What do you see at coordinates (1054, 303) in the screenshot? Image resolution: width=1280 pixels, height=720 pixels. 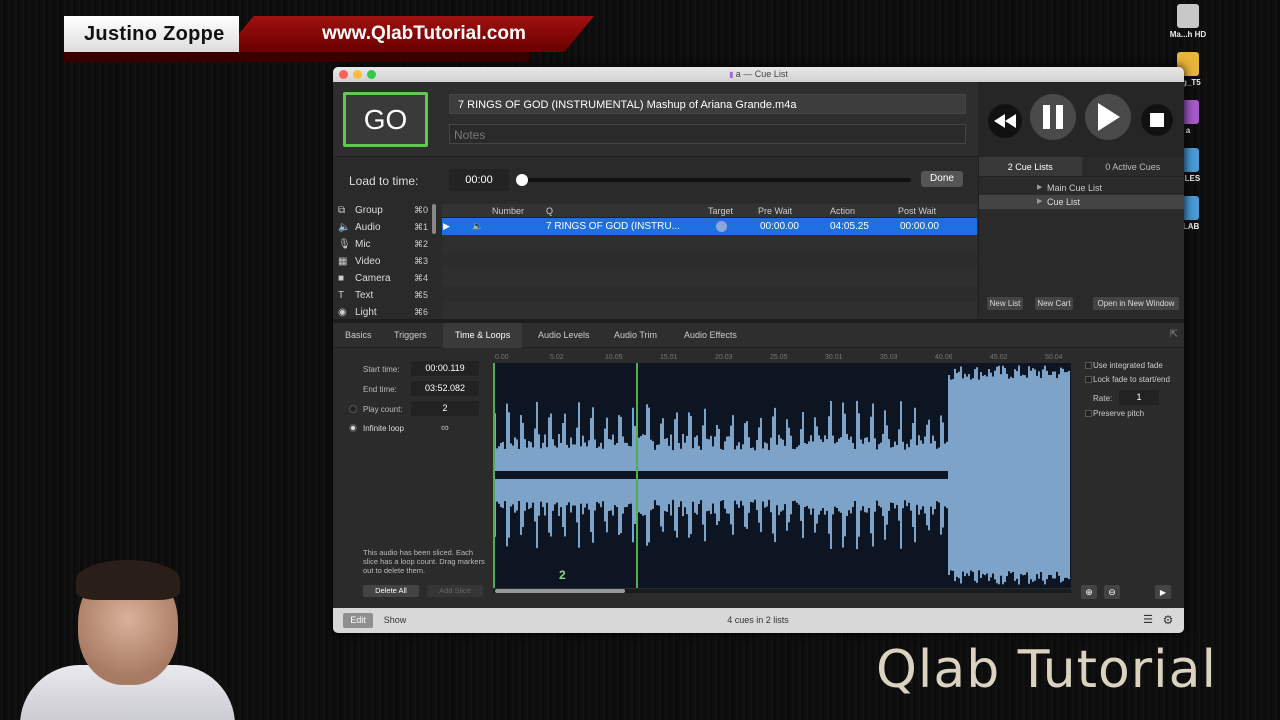 I see `new-cart-button: New Cart` at bounding box center [1054, 303].